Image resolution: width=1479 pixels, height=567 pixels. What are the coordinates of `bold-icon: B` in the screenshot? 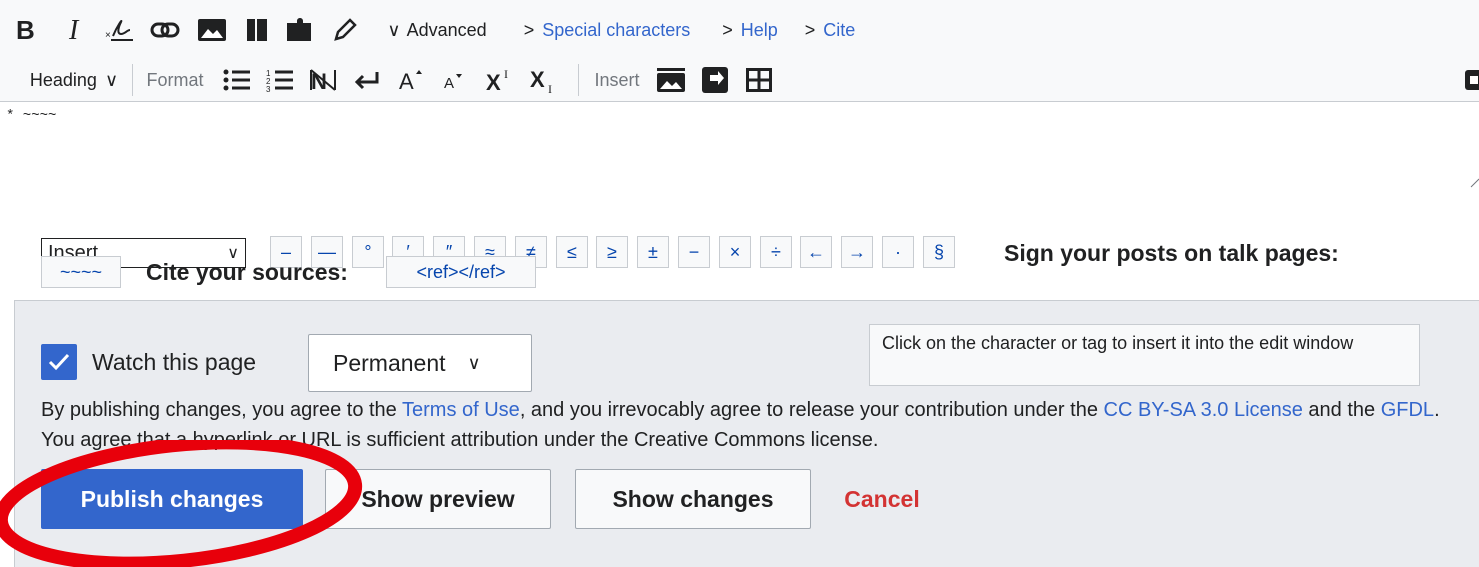 It's located at (25, 30).